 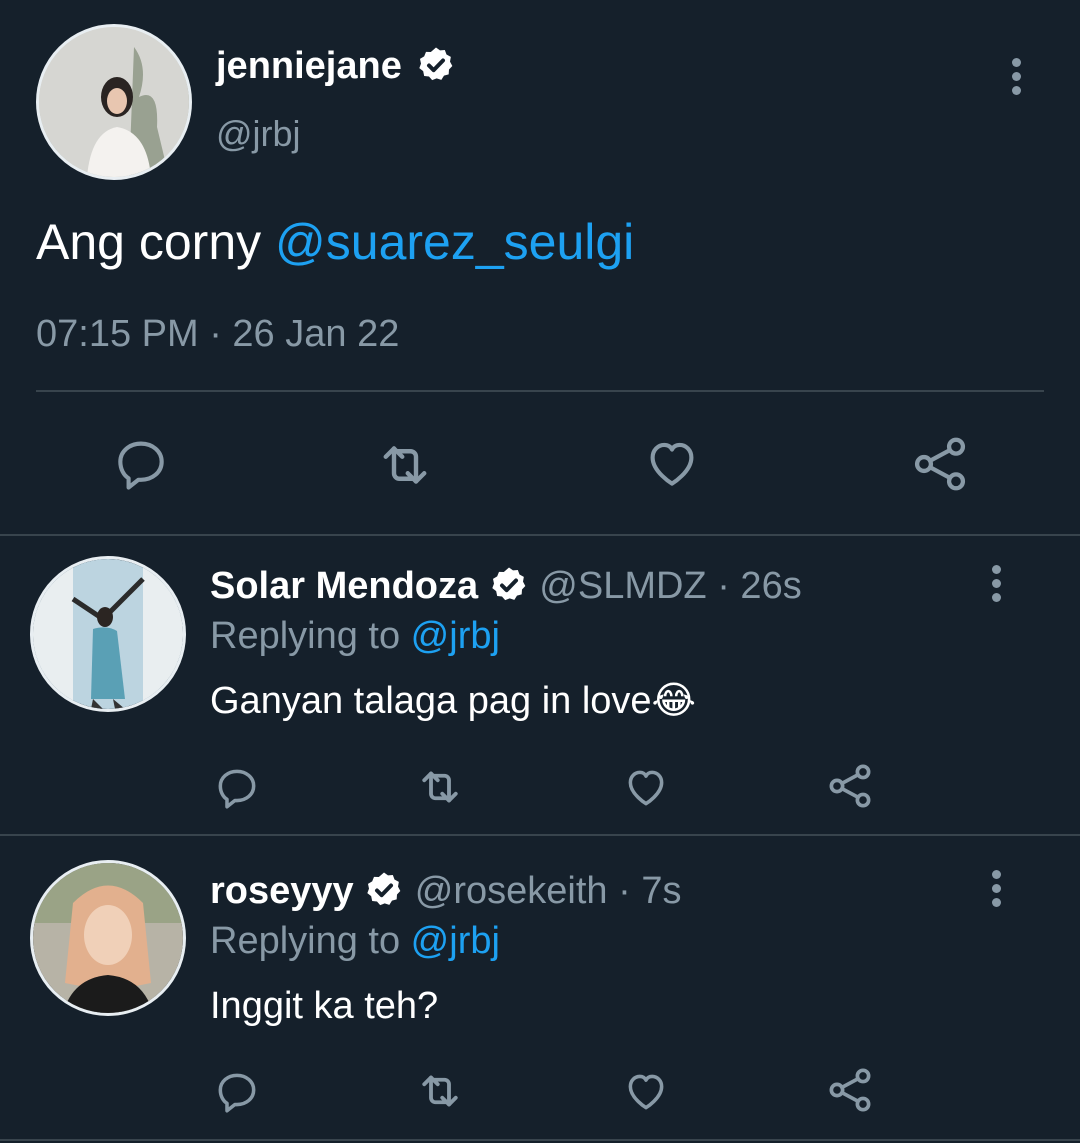 What do you see at coordinates (344, 586) in the screenshot?
I see `display-name: Solar Mendoza` at bounding box center [344, 586].